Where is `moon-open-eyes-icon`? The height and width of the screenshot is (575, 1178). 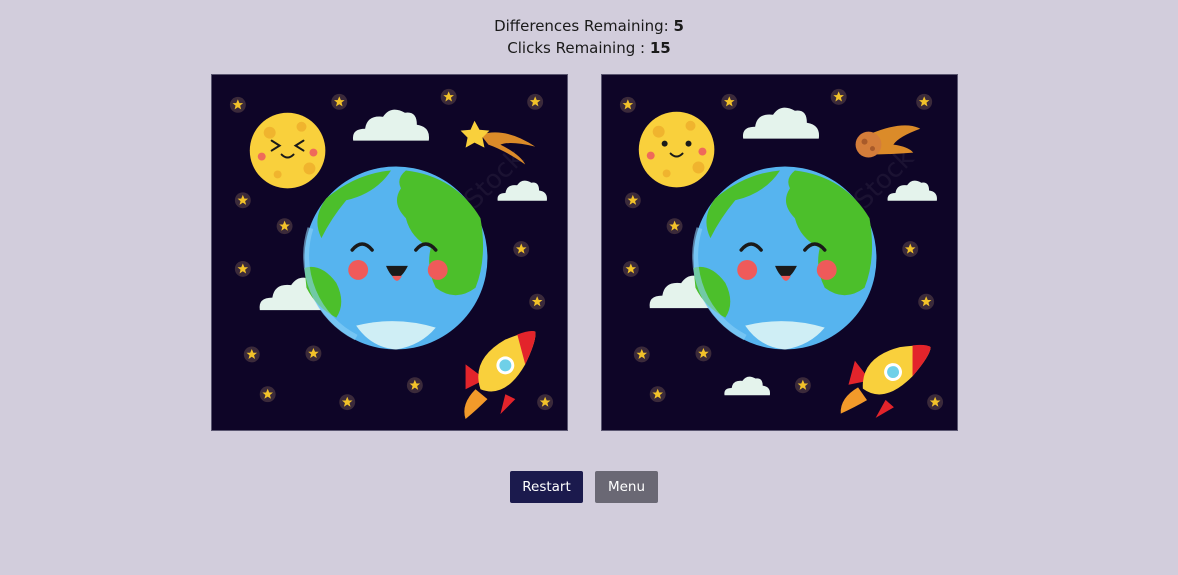
moon-open-eyes-icon is located at coordinates (676, 149).